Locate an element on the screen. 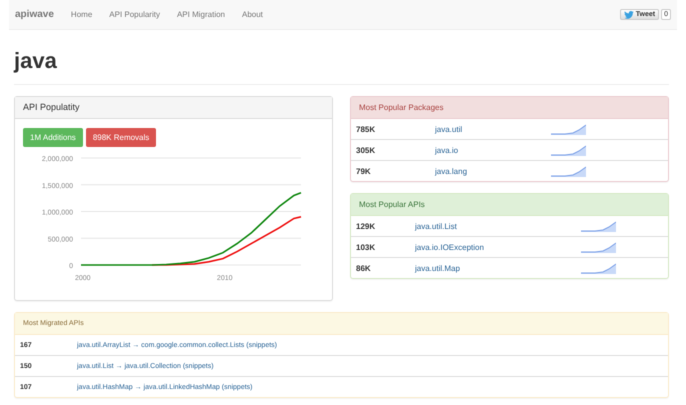 This screenshot has height=405, width=686. count-value: 129K is located at coordinates (366, 226).